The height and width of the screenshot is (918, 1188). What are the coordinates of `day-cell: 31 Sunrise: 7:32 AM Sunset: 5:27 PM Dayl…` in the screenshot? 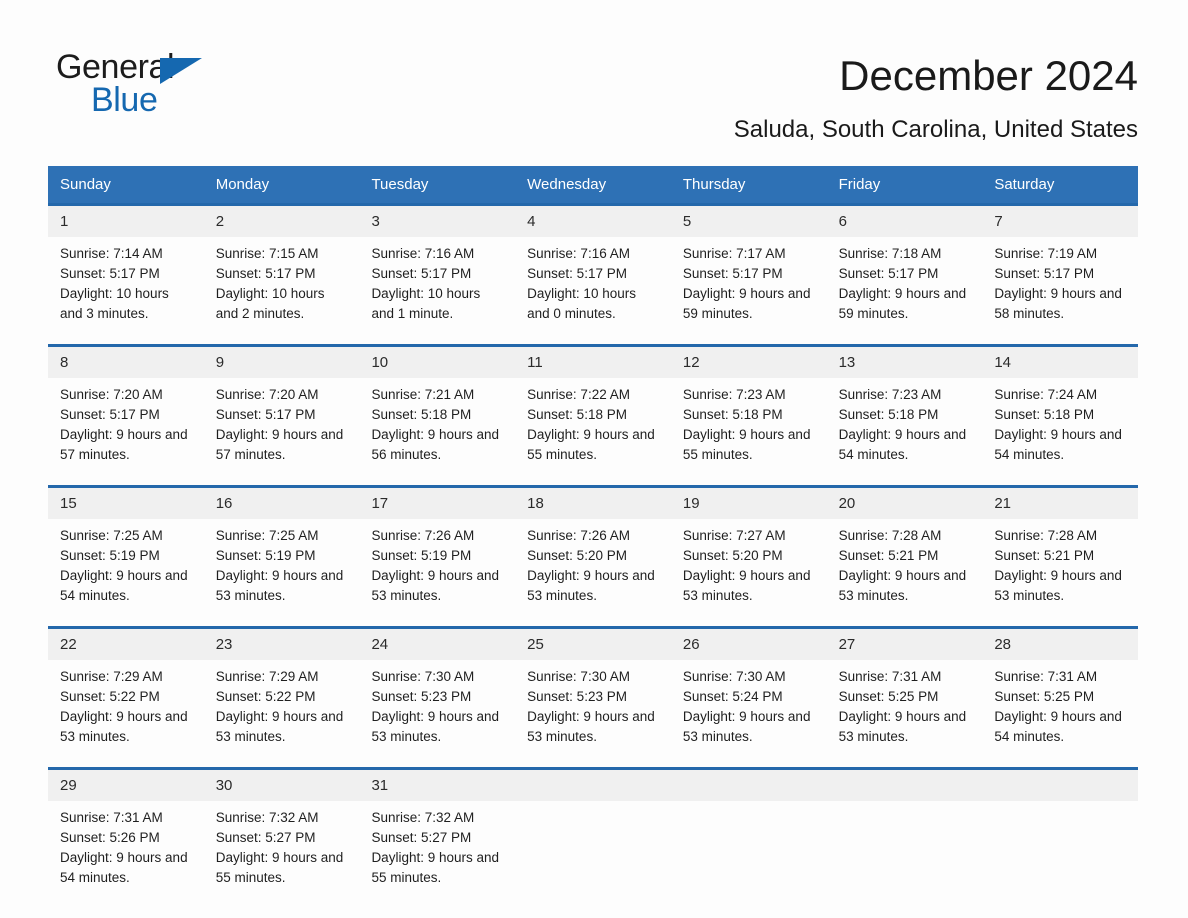 It's located at (437, 834).